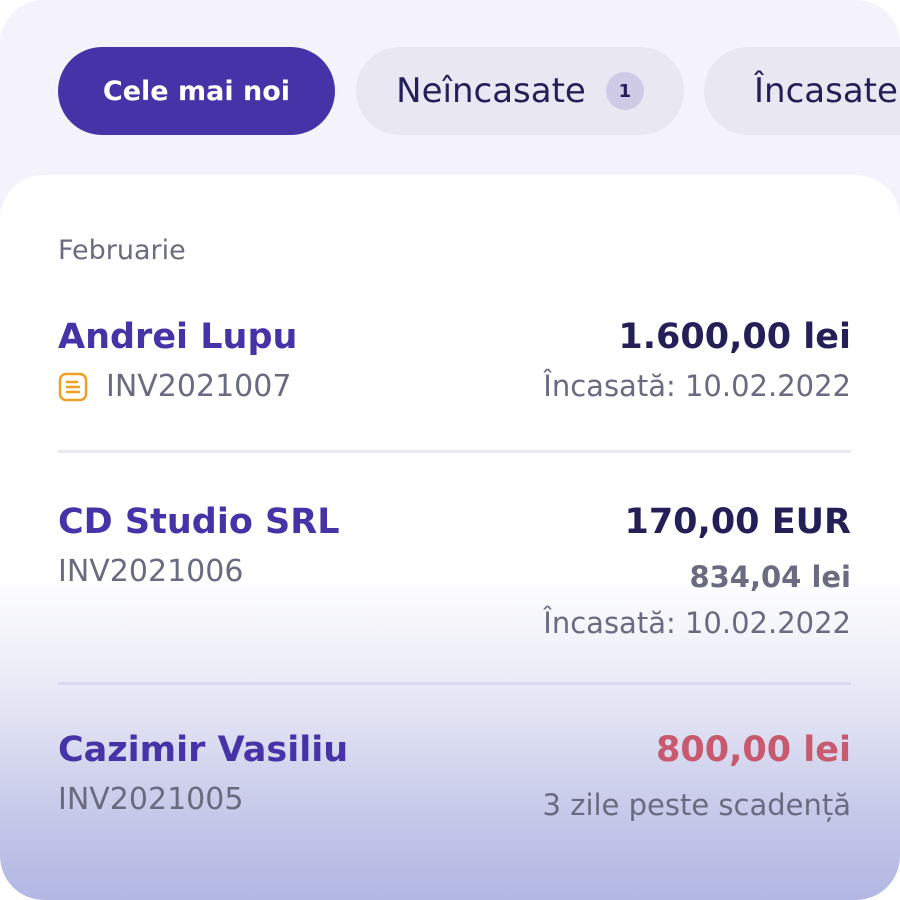 The width and height of the screenshot is (900, 900). What do you see at coordinates (737, 522) in the screenshot?
I see `invoice-amount: 170,00 EUR` at bounding box center [737, 522].